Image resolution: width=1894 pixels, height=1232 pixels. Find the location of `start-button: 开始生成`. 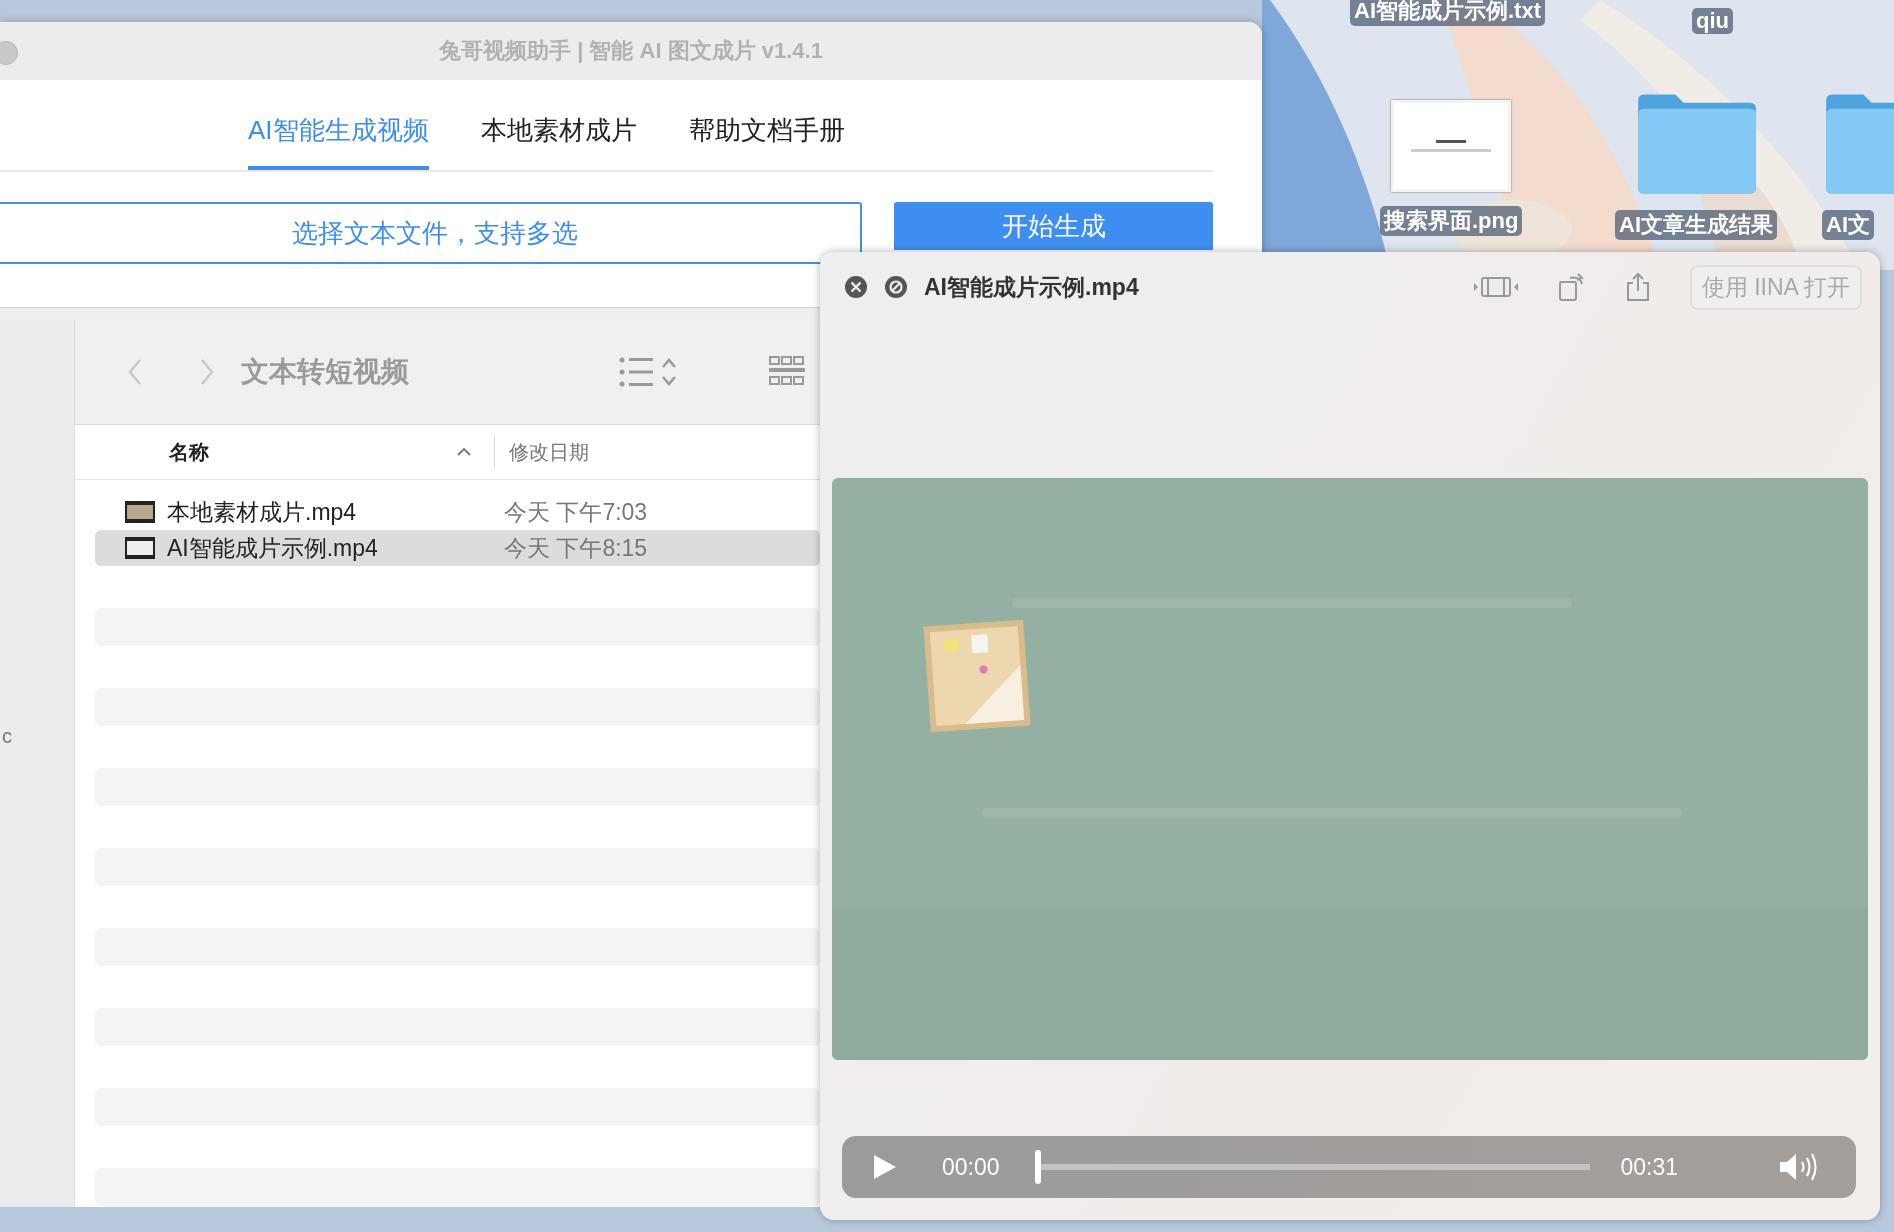

start-button: 开始生成 is located at coordinates (1053, 226).